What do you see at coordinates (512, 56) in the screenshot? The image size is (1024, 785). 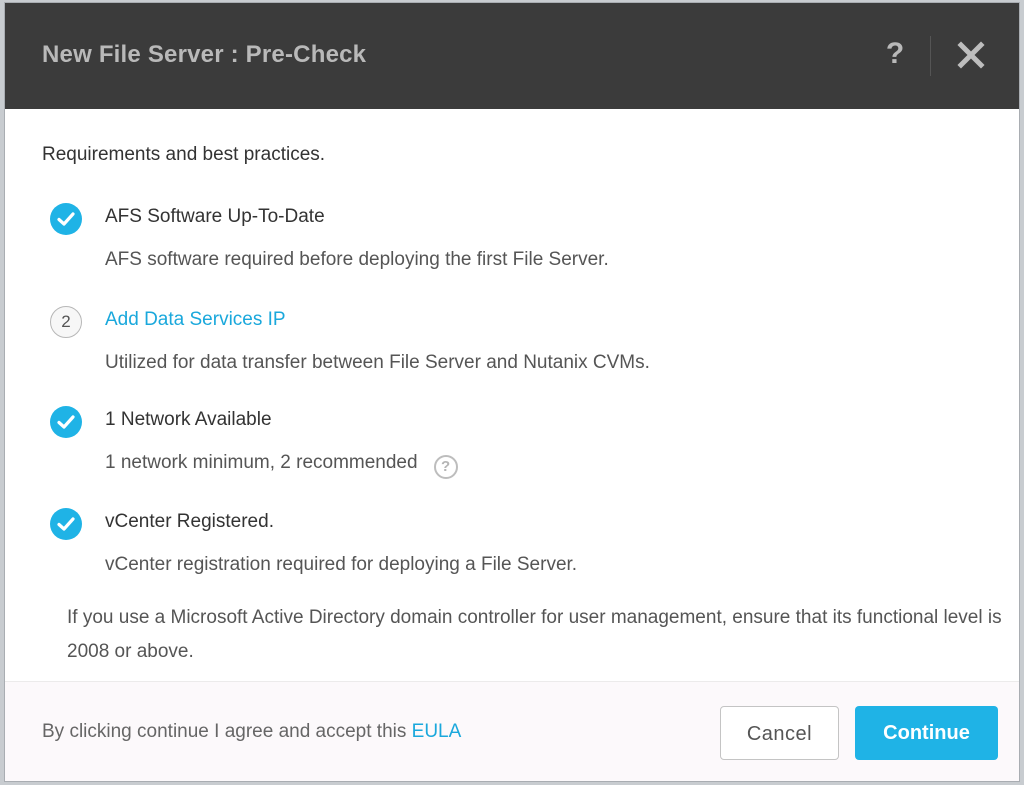 I see `dialog-header: New File Server : Pre-Check ?` at bounding box center [512, 56].